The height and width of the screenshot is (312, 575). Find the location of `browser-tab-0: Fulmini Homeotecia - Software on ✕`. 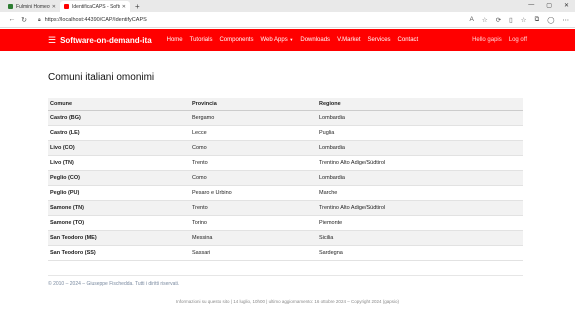

browser-tab-0: Fulmini Homeotecia - Software on ✕ is located at coordinates (32, 6).